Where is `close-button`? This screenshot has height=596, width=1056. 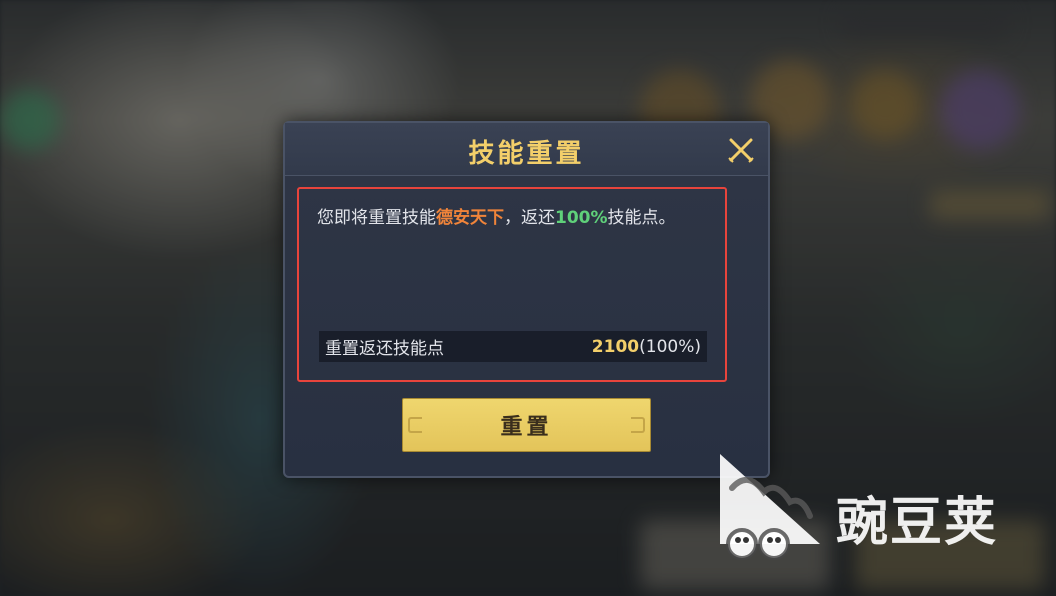 close-button is located at coordinates (741, 150).